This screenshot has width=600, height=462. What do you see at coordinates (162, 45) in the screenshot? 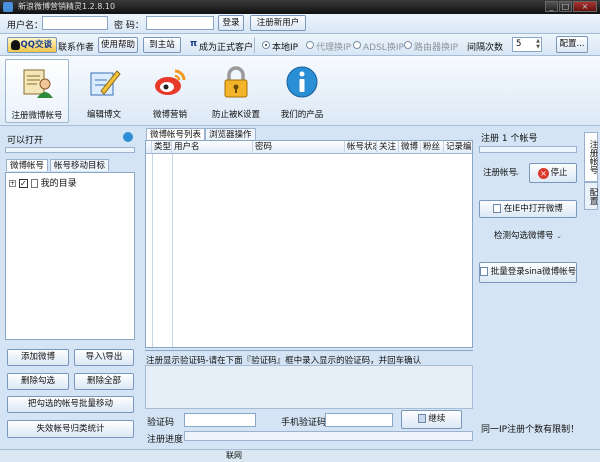
I see `home-site-button: 到主站` at bounding box center [162, 45].